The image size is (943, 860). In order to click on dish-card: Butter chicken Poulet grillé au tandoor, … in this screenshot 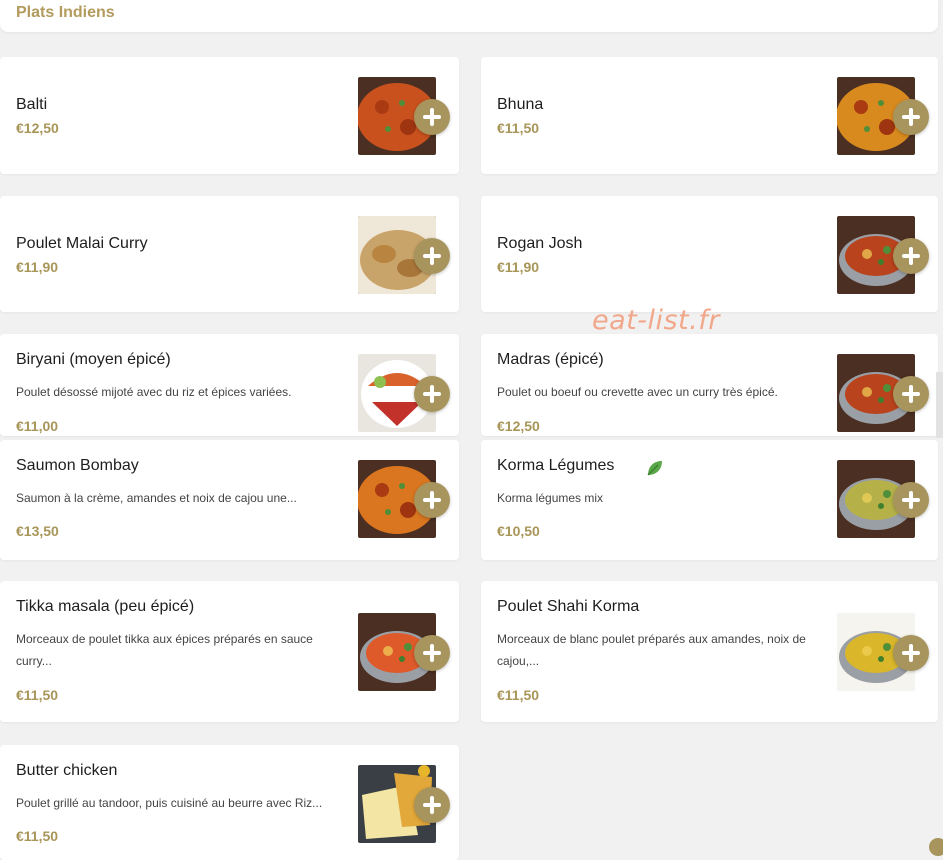, I will do `click(229, 802)`.